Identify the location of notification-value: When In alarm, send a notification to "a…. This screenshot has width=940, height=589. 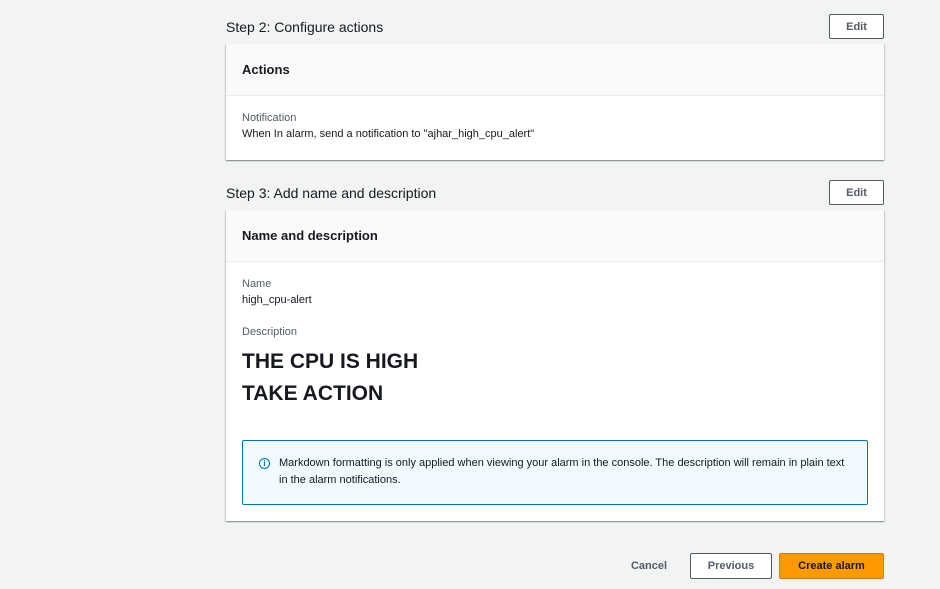
(388, 134).